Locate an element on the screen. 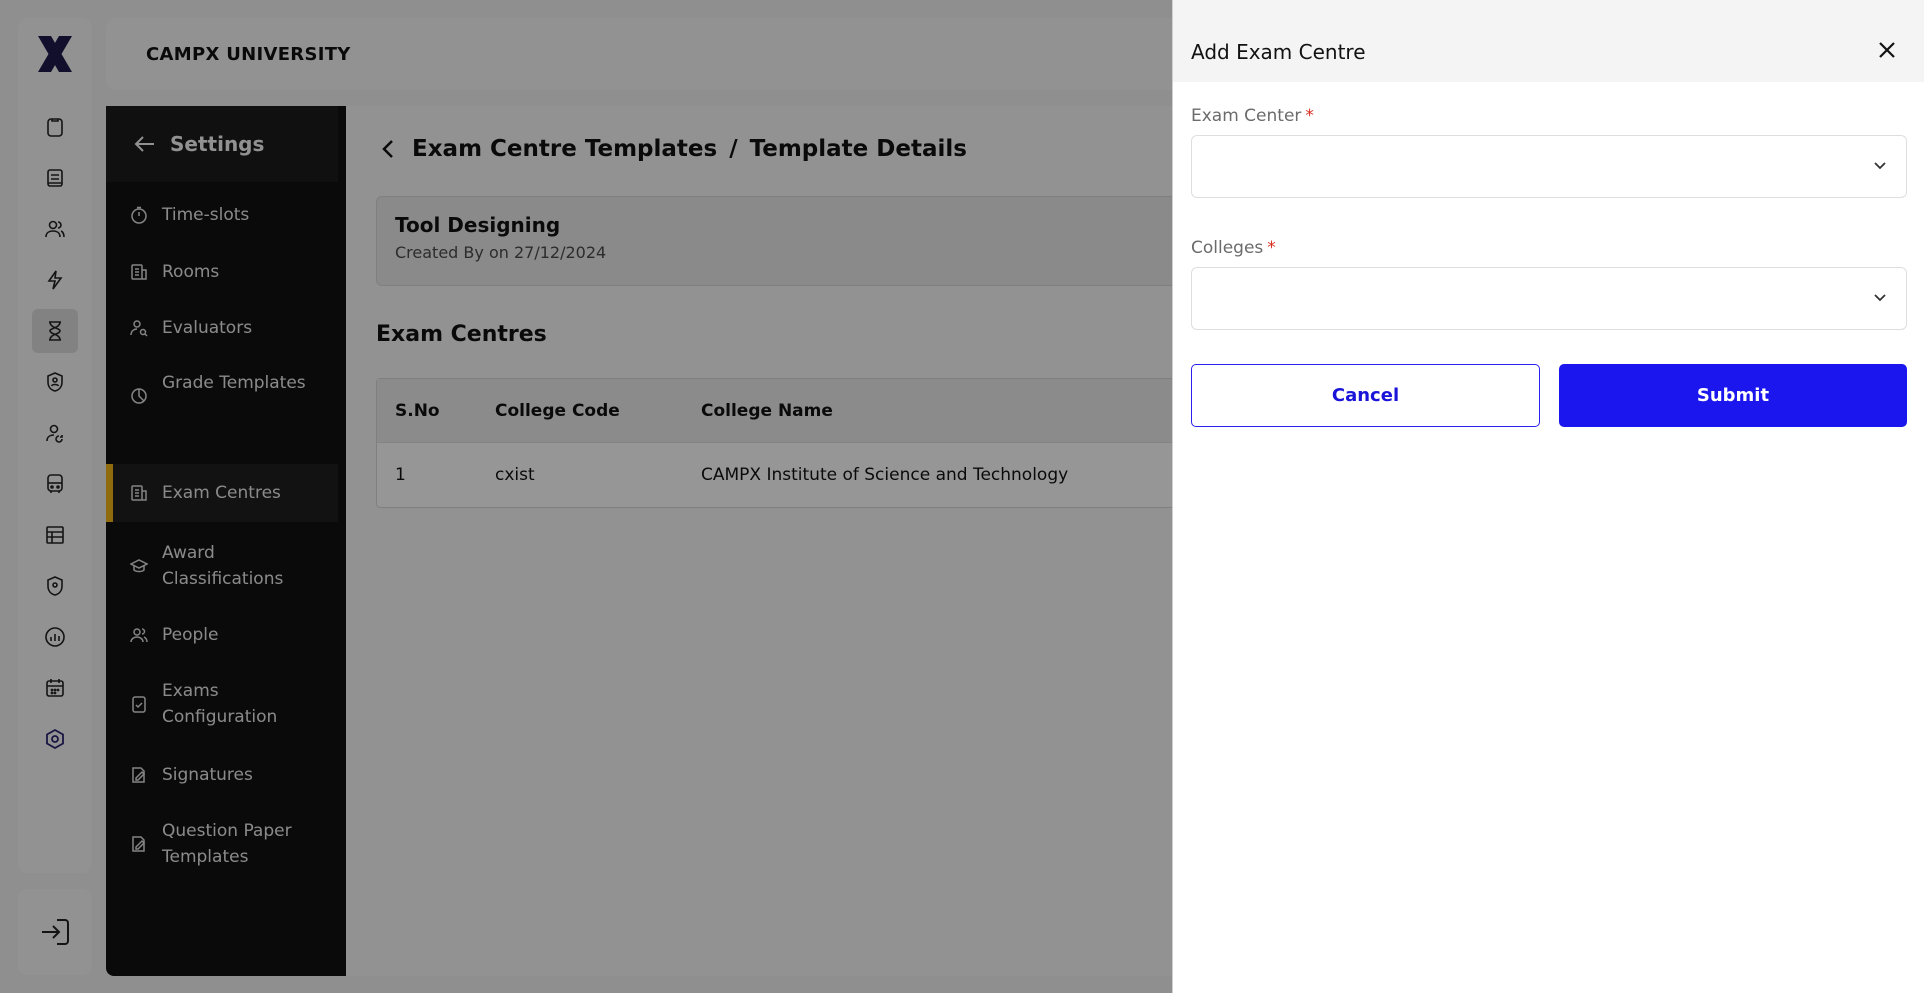 The image size is (1924, 993). colleges-label: Colleges * is located at coordinates (1233, 248).